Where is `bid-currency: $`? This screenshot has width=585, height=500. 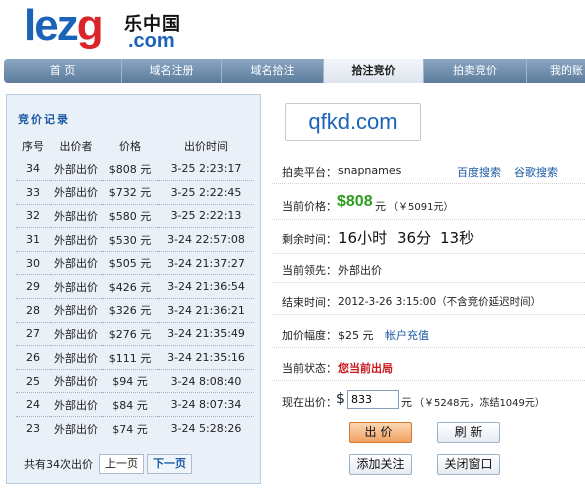 bid-currency: $ is located at coordinates (340, 399).